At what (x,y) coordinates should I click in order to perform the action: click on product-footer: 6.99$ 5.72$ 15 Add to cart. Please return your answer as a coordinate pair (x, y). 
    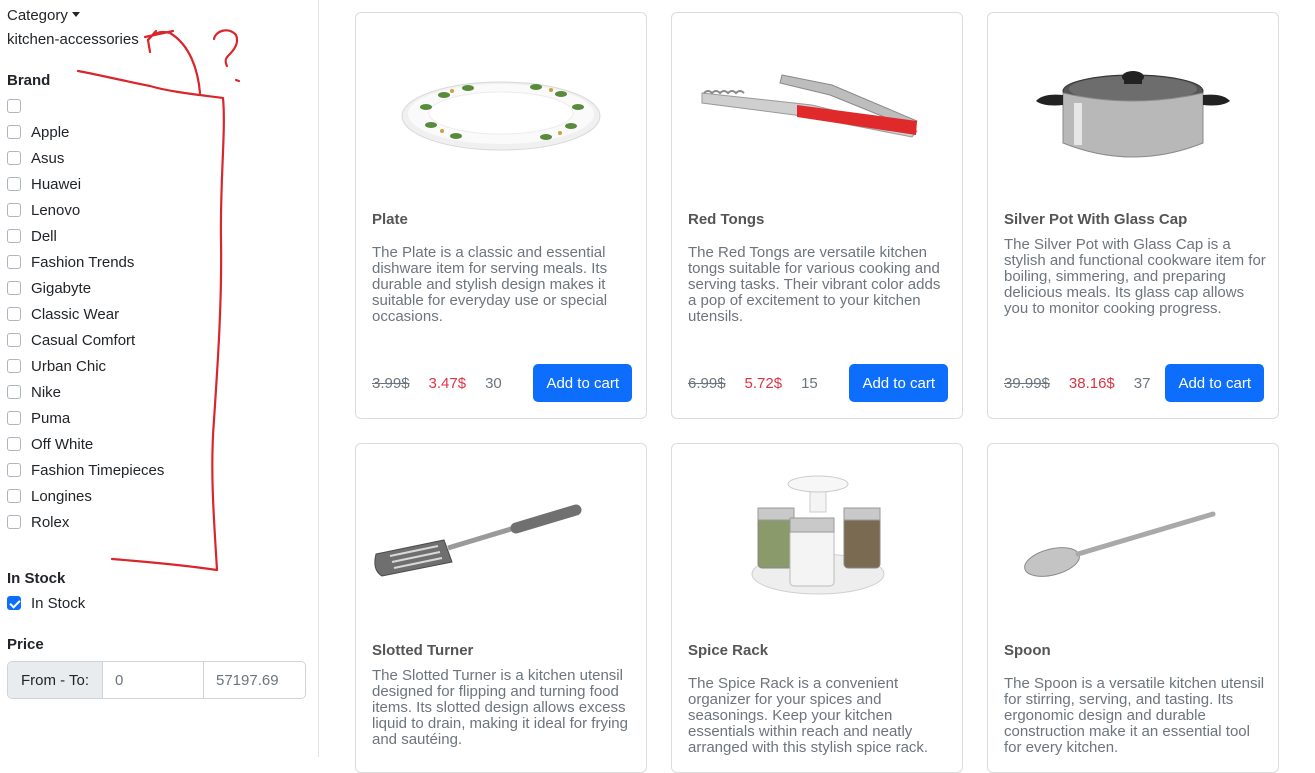
    Looking at the image, I should click on (818, 383).